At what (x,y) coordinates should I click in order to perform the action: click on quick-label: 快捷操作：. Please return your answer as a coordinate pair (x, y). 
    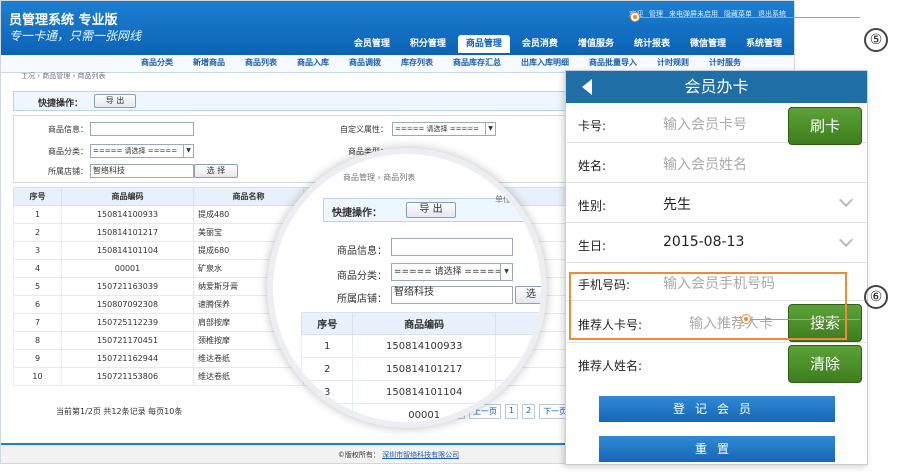
    Looking at the image, I should click on (61, 104).